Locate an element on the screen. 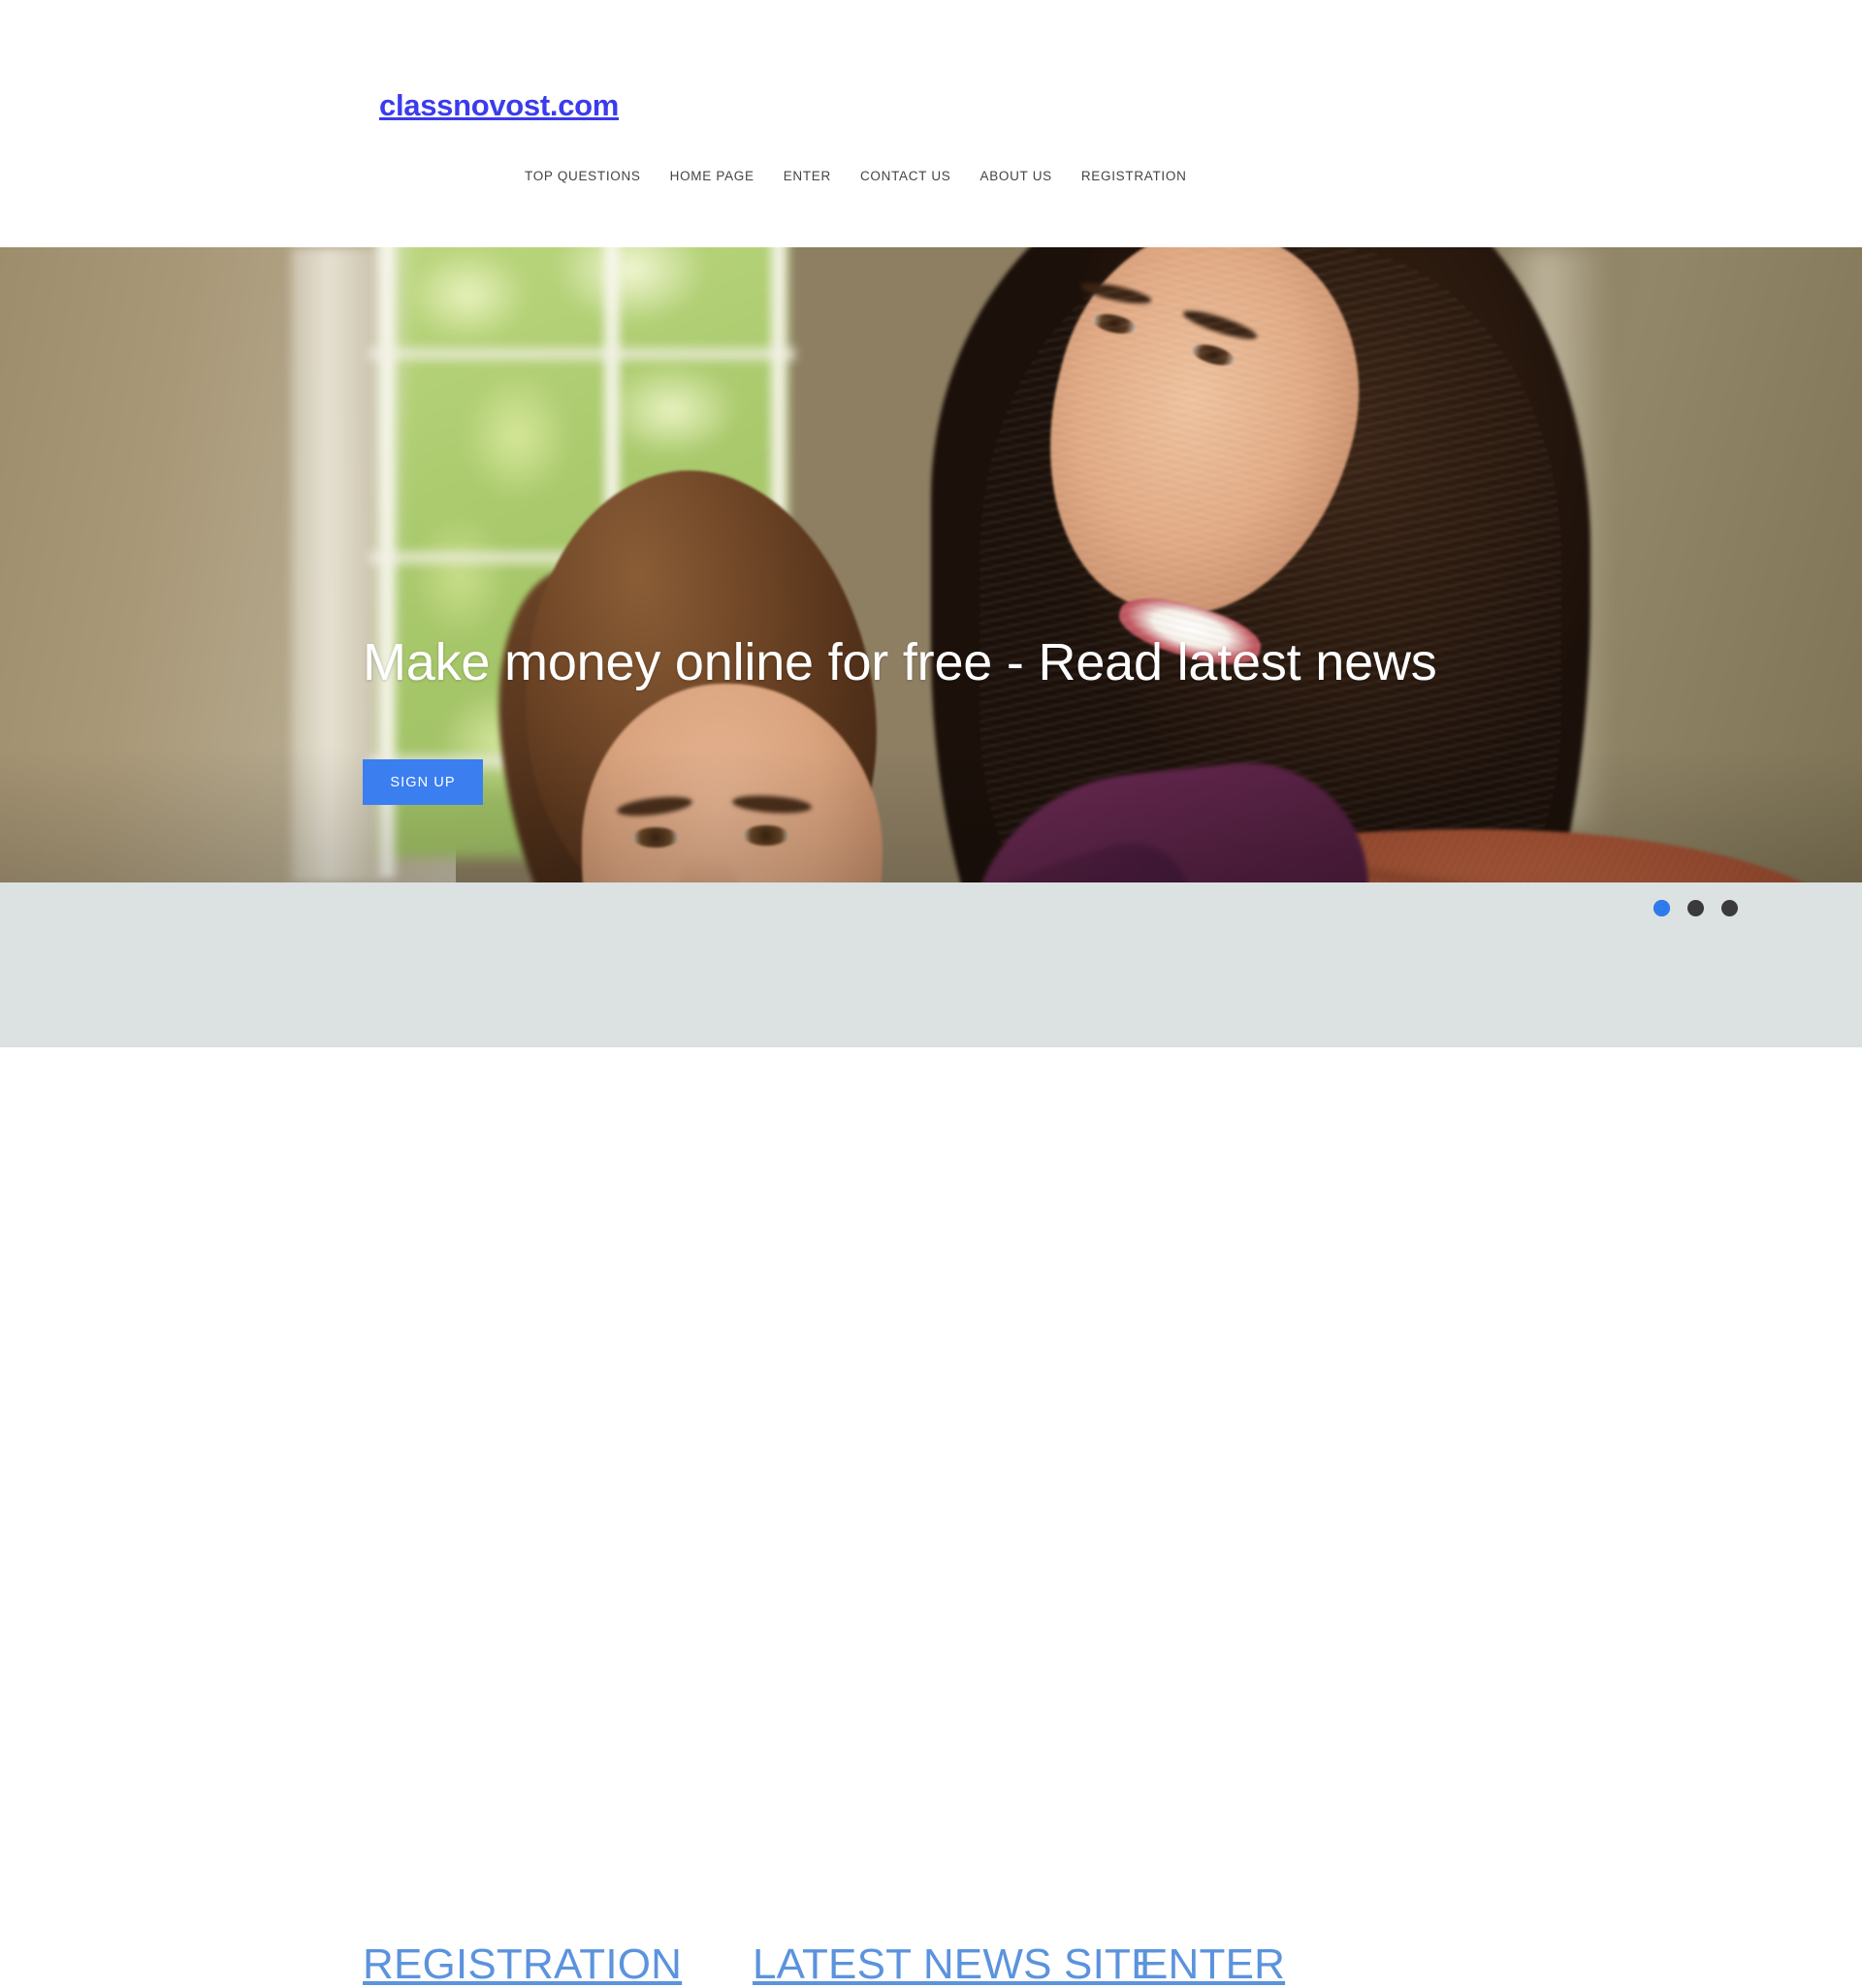  lower-section is located at coordinates (931, 964).